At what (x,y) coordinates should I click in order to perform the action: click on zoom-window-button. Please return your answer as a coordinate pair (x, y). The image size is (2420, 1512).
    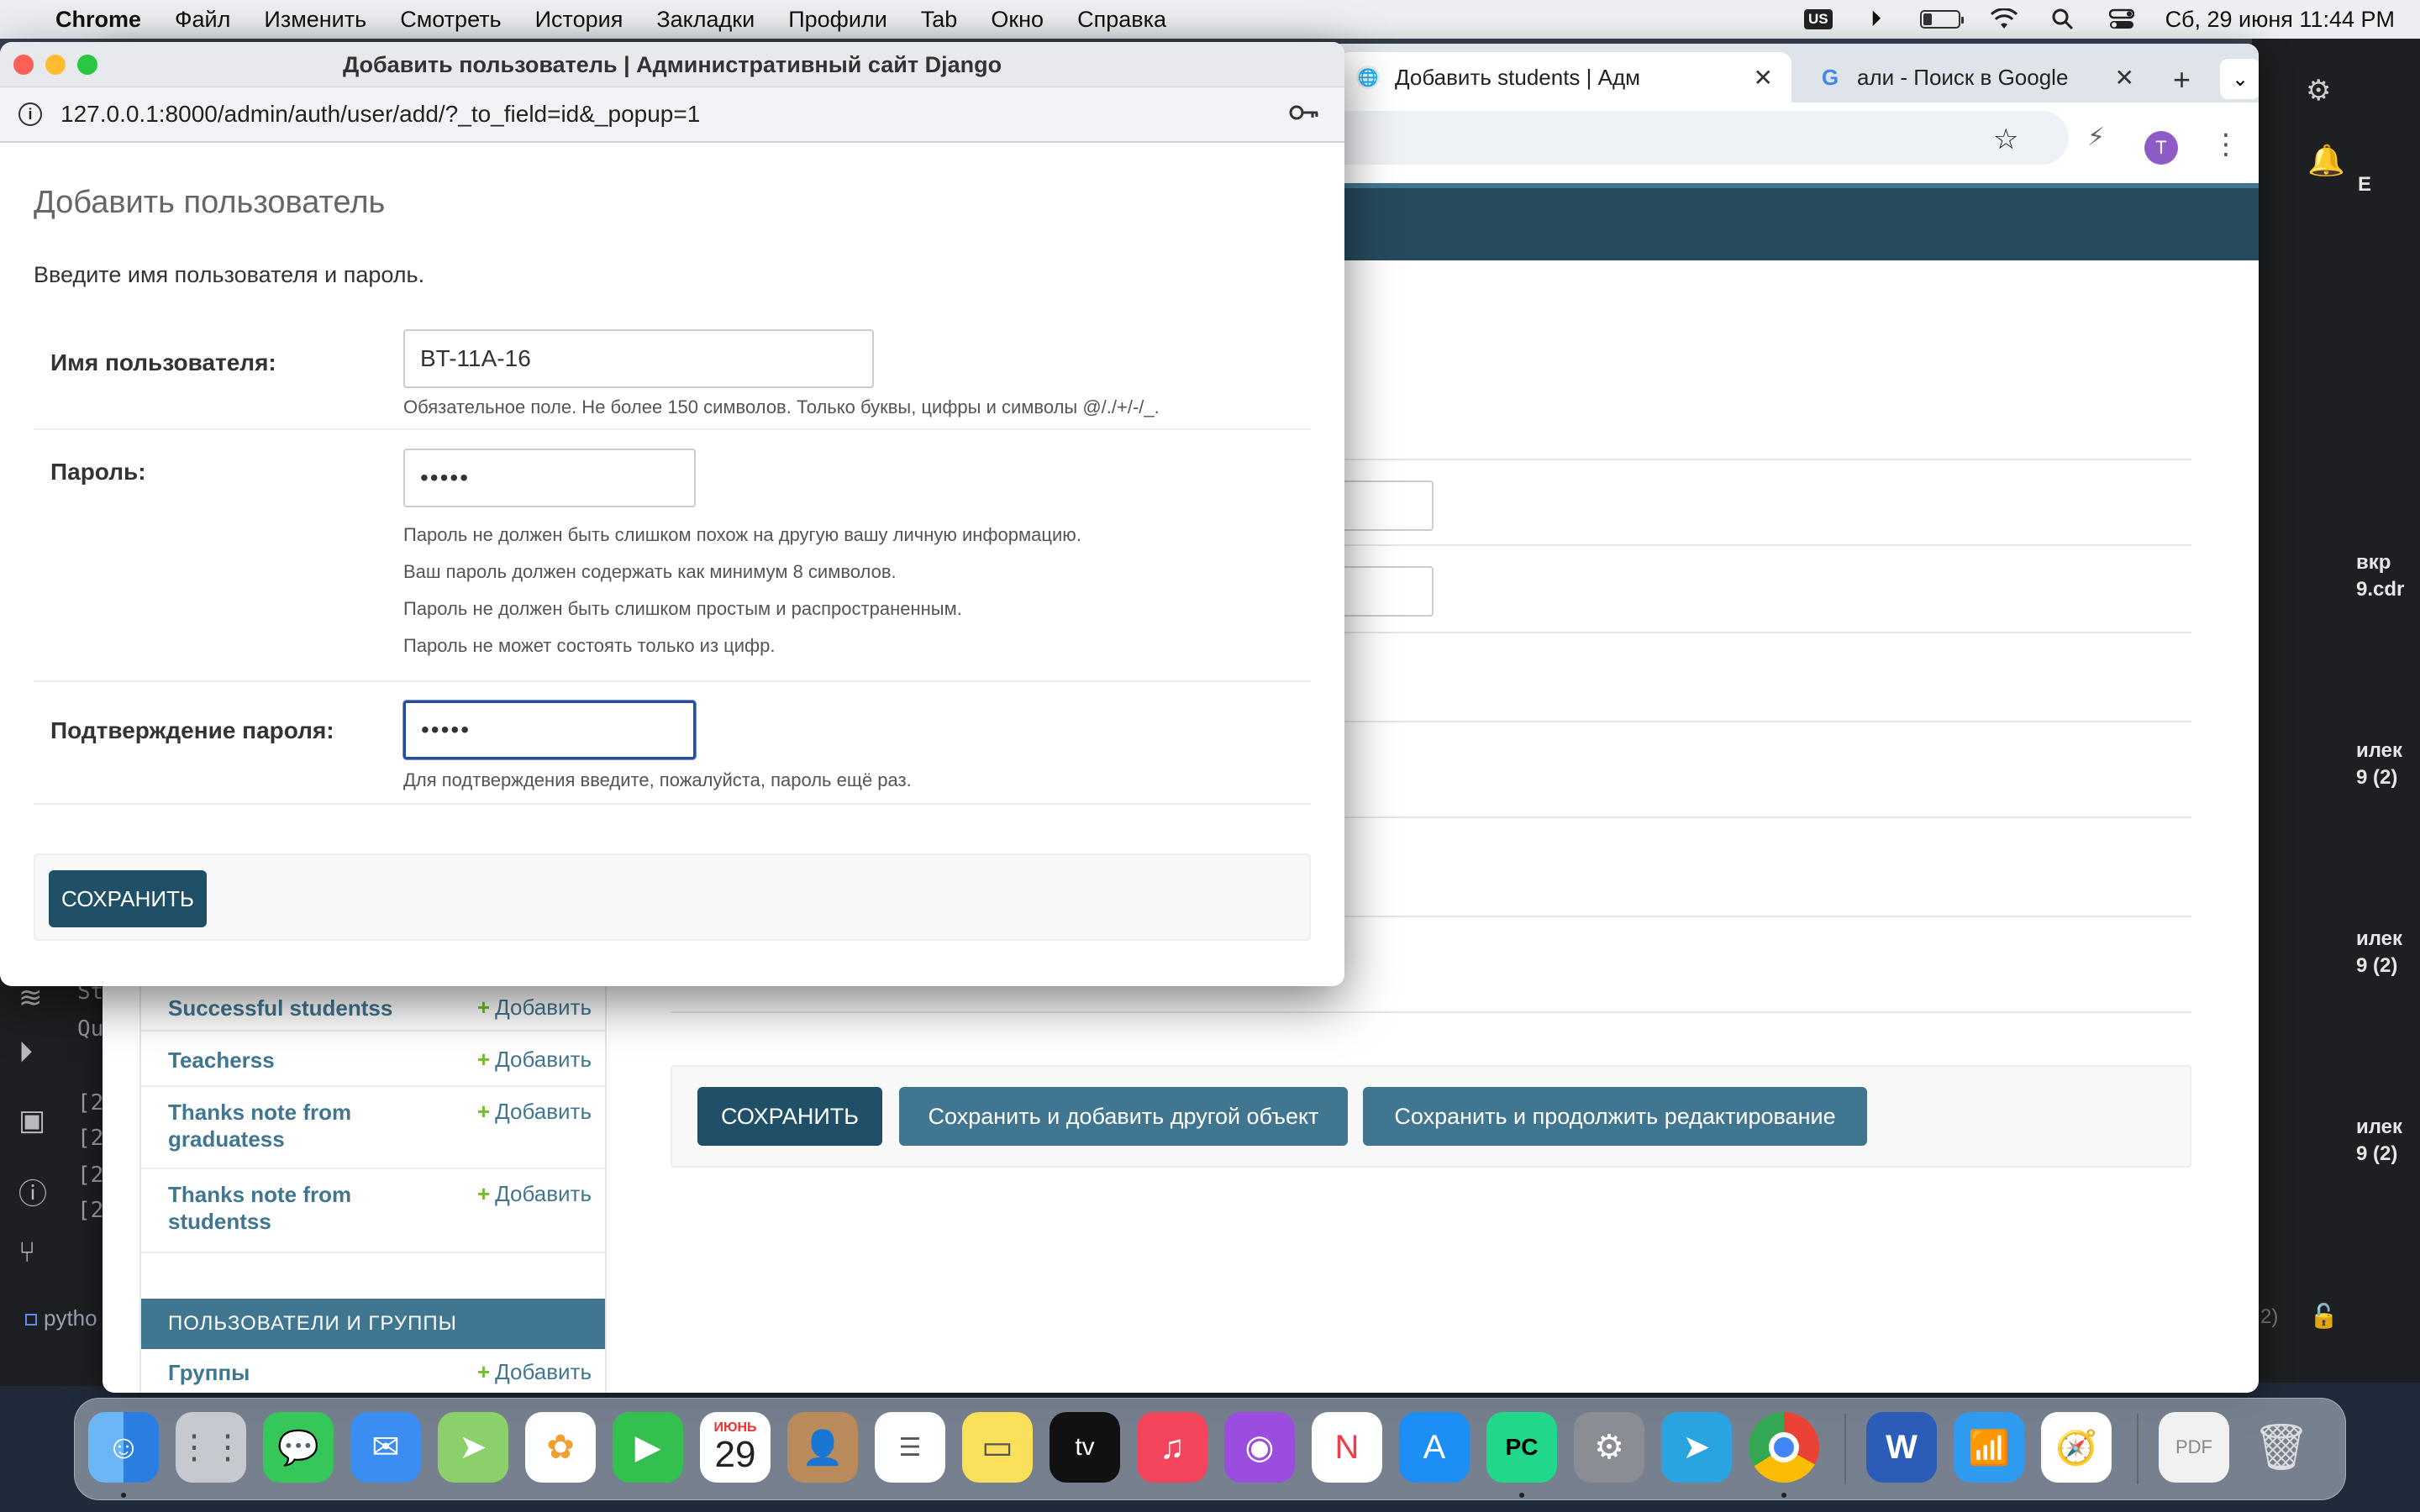
    Looking at the image, I should click on (87, 65).